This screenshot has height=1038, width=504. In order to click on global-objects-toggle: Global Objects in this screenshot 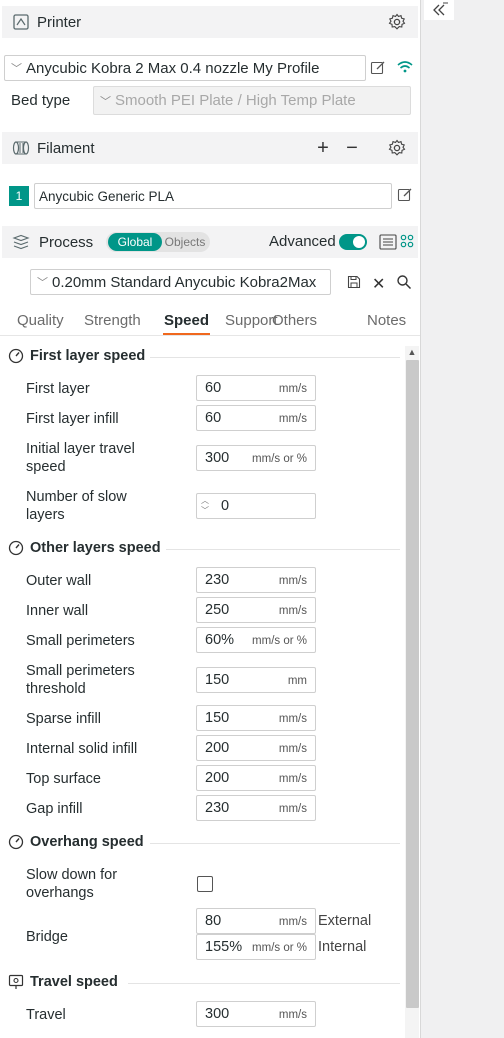, I will do `click(158, 242)`.